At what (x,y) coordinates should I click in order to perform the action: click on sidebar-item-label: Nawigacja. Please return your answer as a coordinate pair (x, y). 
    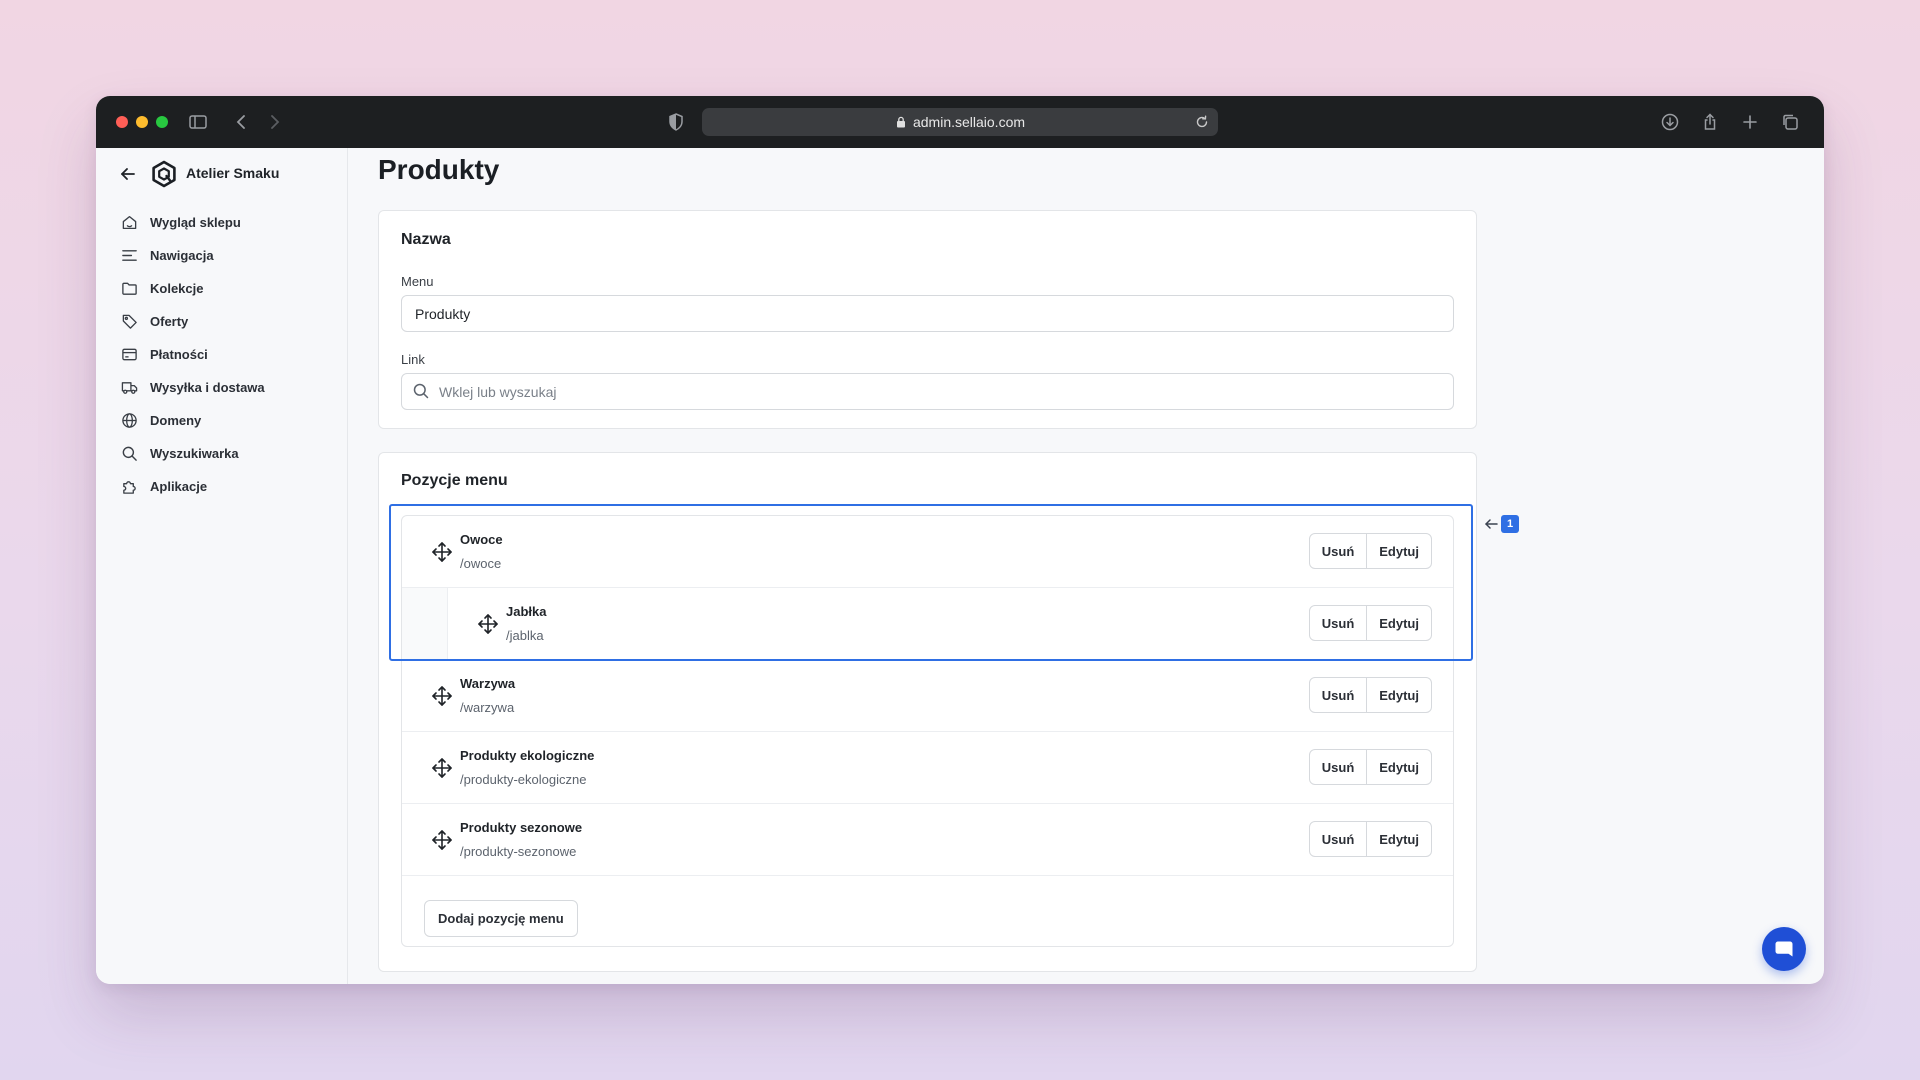
    Looking at the image, I should click on (182, 255).